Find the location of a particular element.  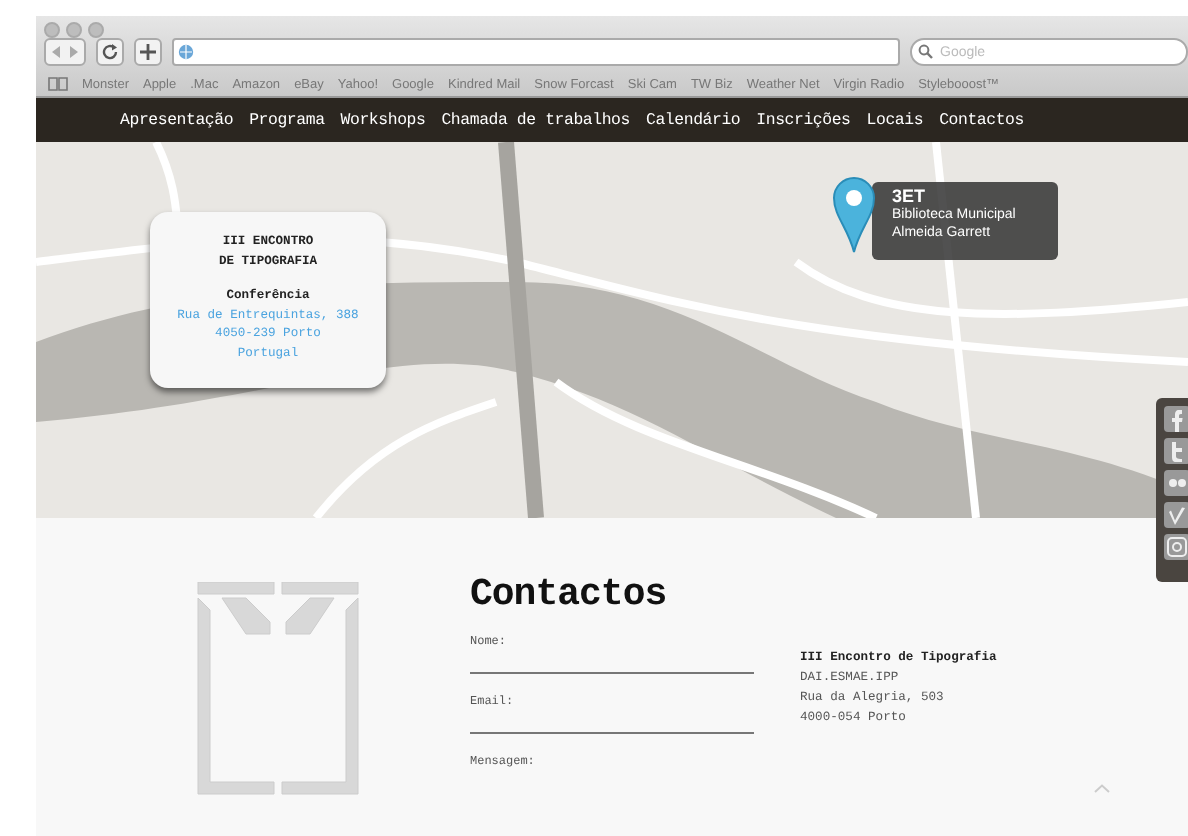

reload-button is located at coordinates (110, 52).